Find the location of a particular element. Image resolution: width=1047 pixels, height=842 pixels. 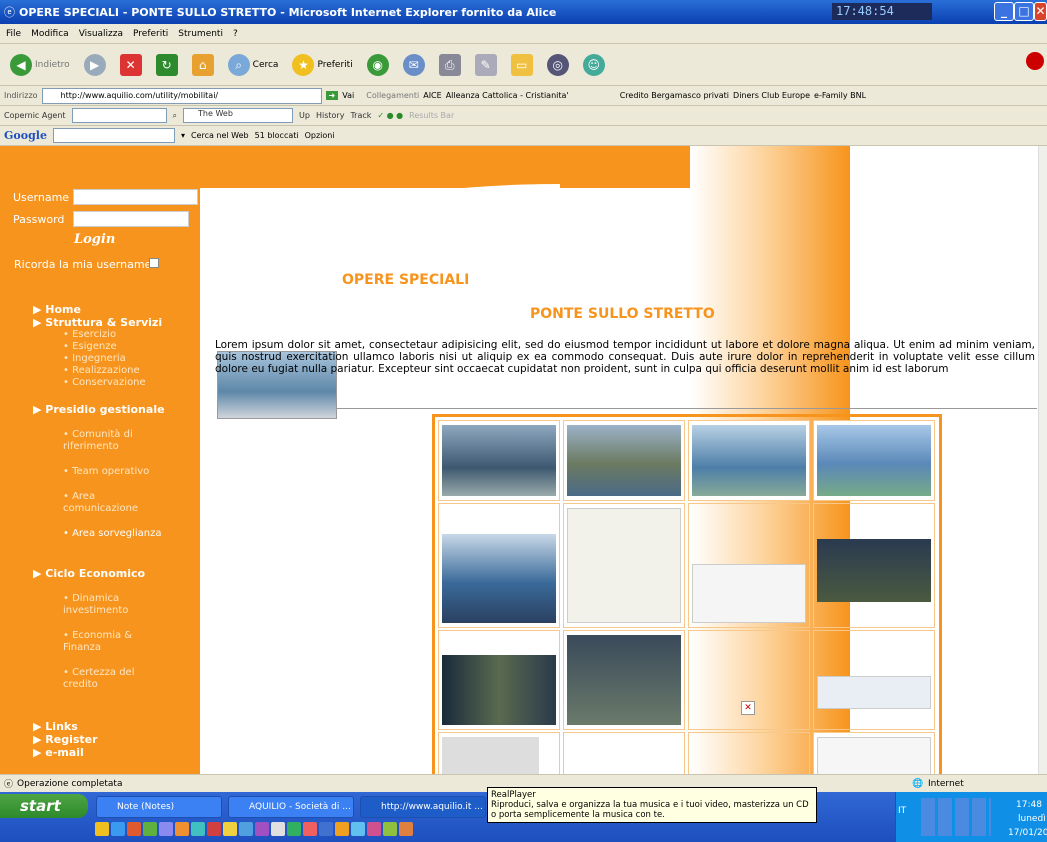

link-efamily: e-Family BNL is located at coordinates (840, 95).